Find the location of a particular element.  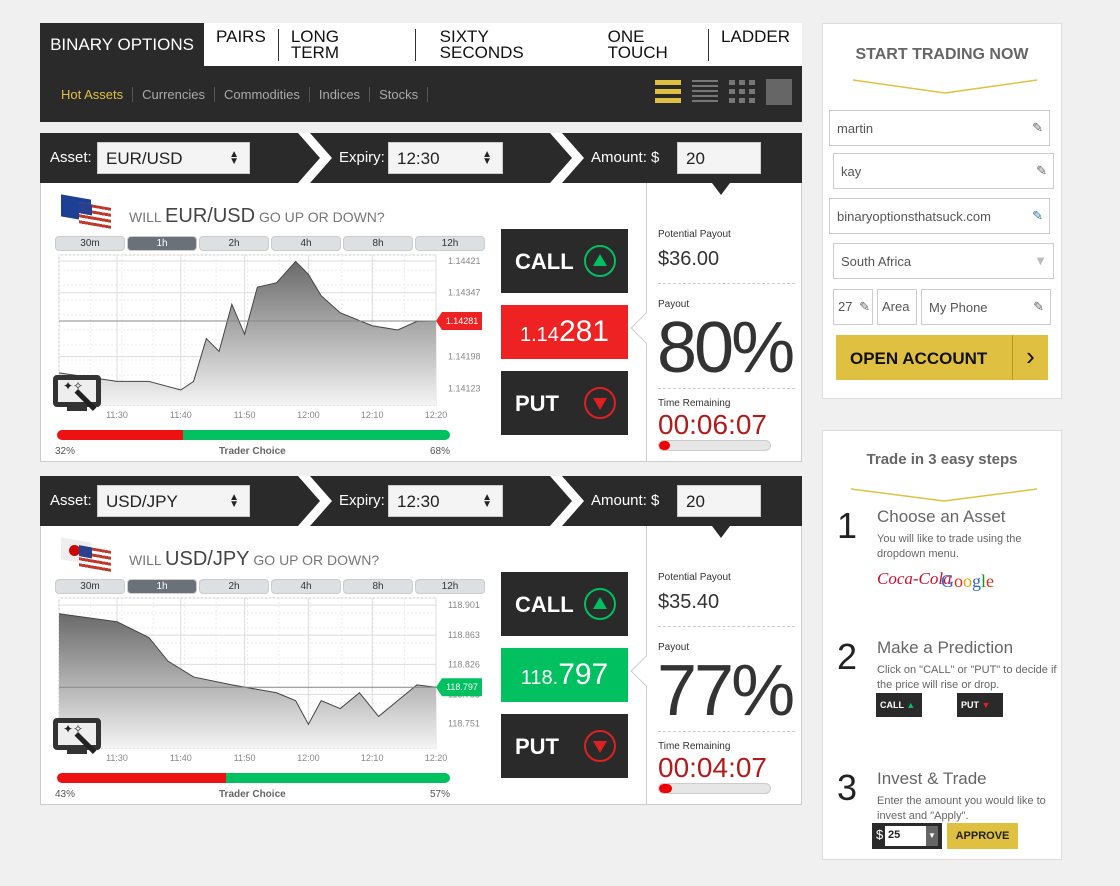

subtab-commodities: Commodities is located at coordinates (262, 94).